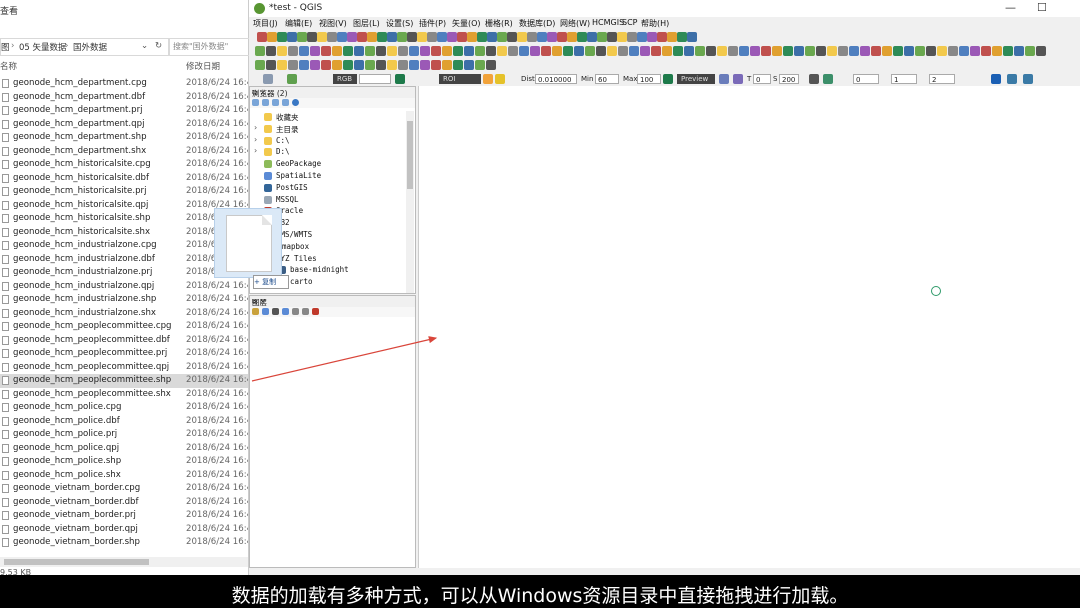  What do you see at coordinates (124, 462) in the screenshot?
I see `file-row: geonode_hcm_police.shp 2018/6/24 16:43` at bounding box center [124, 462].